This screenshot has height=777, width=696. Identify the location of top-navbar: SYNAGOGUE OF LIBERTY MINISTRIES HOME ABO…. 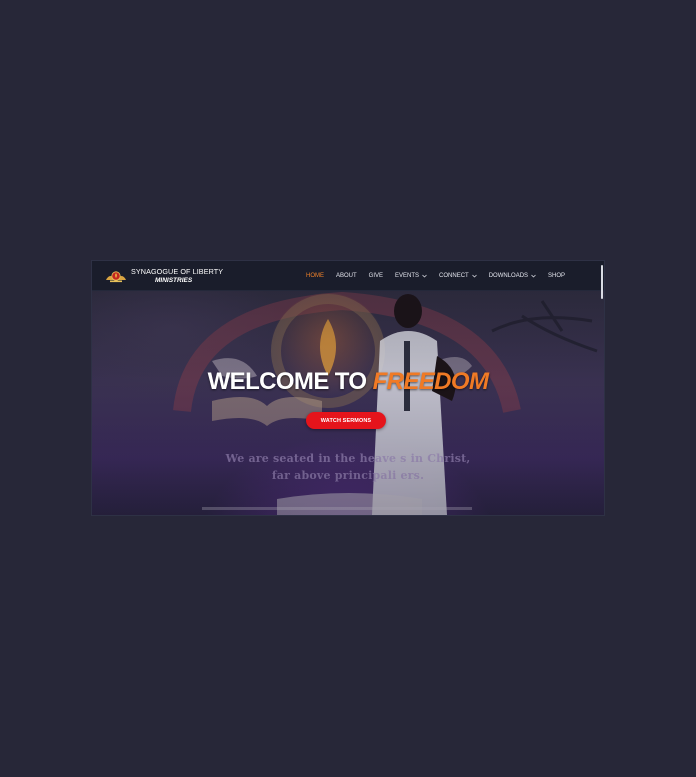
(348, 276).